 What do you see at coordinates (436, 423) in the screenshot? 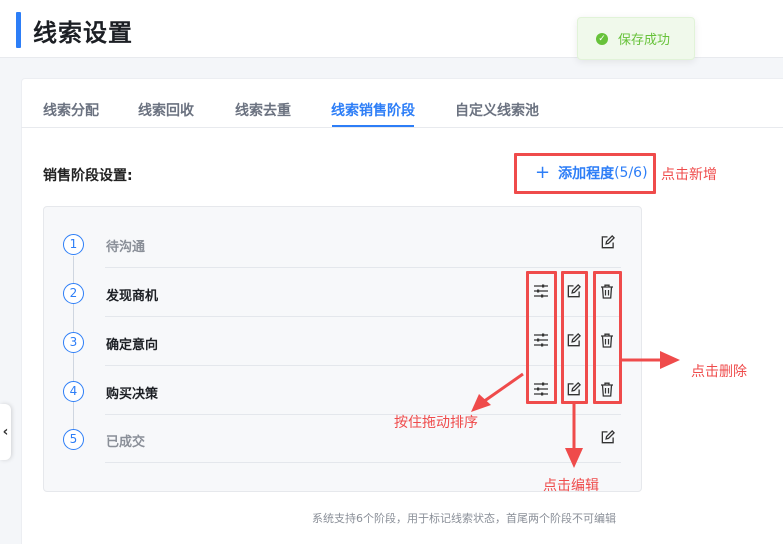
I see `annotation-drag: 按住拖动排序` at bounding box center [436, 423].